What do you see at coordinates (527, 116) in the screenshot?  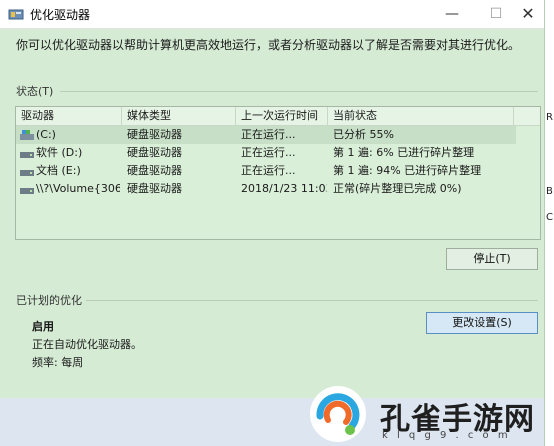 I see `column-header-spacer` at bounding box center [527, 116].